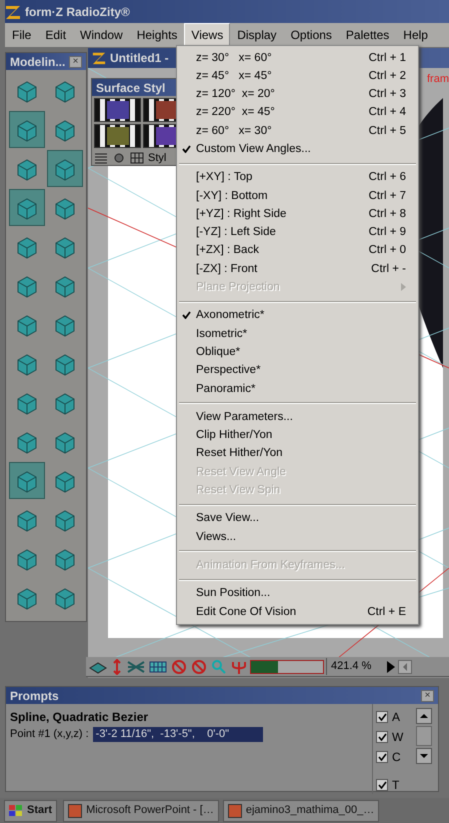 Image resolution: width=449 pixels, height=823 pixels. Describe the element at coordinates (297, 214) in the screenshot. I see `menu-item: [+YZ] : Right Side Ctrl + 8` at that location.